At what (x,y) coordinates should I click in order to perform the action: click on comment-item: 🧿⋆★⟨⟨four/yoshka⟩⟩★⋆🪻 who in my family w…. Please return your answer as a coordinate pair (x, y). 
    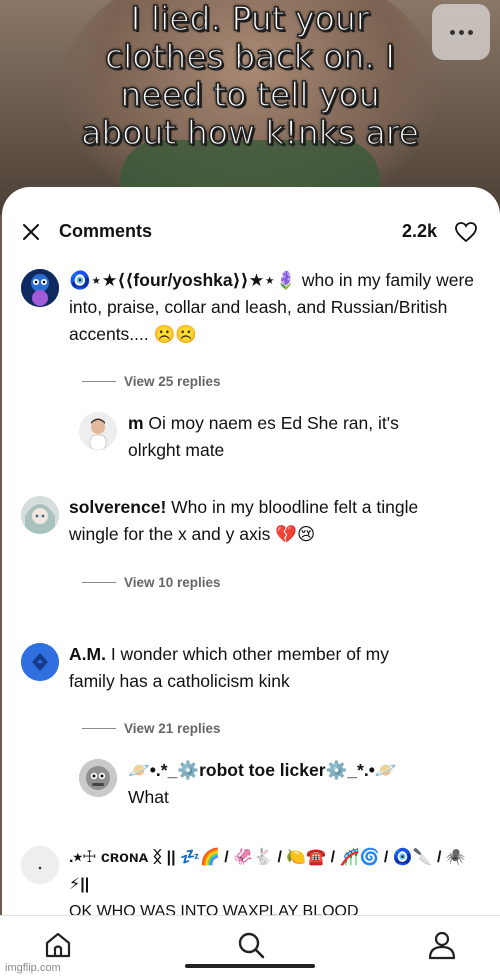
    Looking at the image, I should click on (251, 327).